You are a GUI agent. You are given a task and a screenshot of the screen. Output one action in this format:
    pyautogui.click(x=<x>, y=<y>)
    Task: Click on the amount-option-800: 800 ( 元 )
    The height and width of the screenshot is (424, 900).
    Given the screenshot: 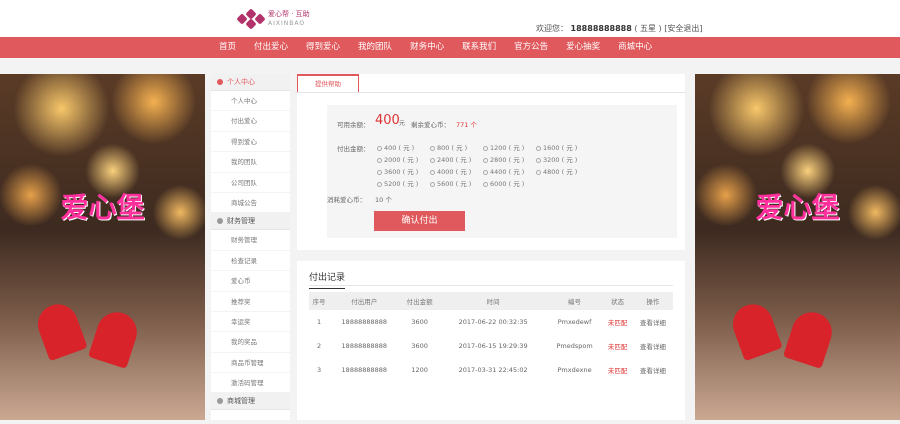 What is the action you would take?
    pyautogui.click(x=448, y=147)
    